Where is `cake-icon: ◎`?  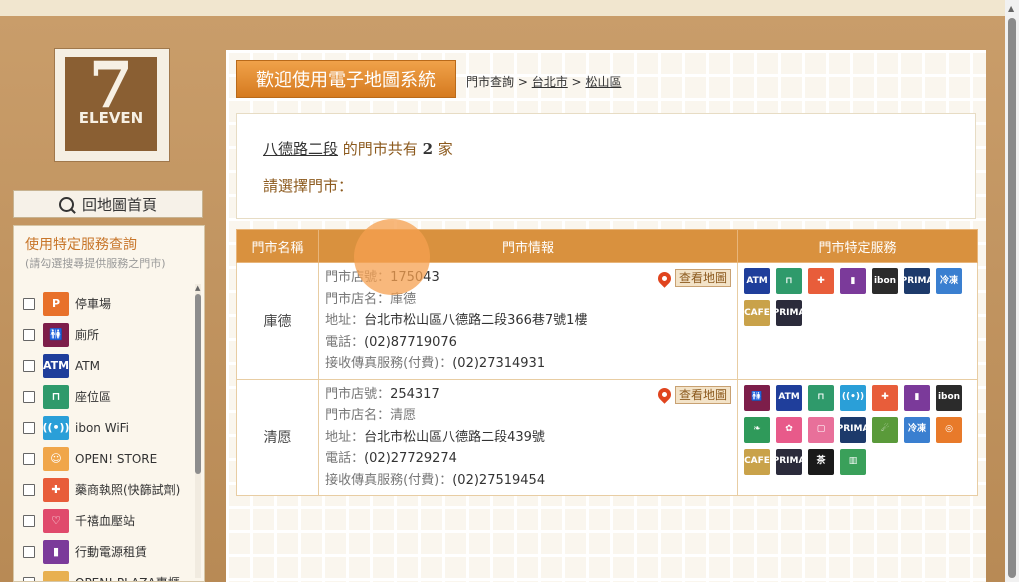 cake-icon: ◎ is located at coordinates (949, 429).